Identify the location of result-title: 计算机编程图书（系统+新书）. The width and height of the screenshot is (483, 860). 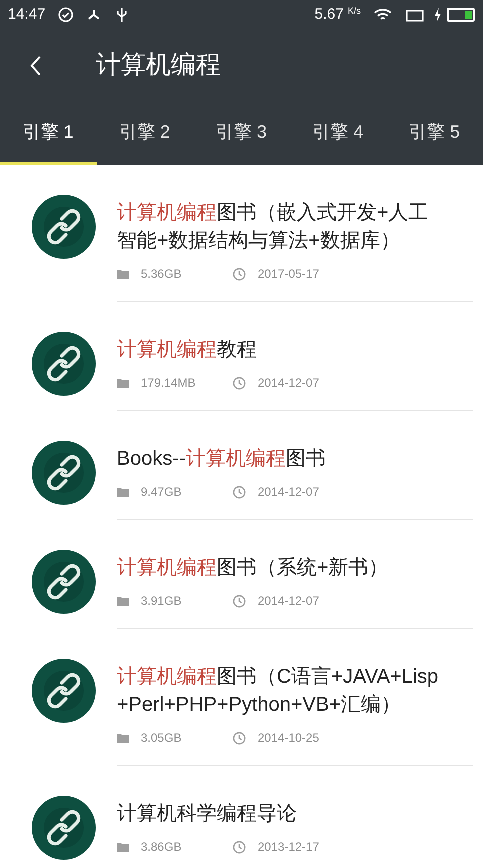
(253, 568).